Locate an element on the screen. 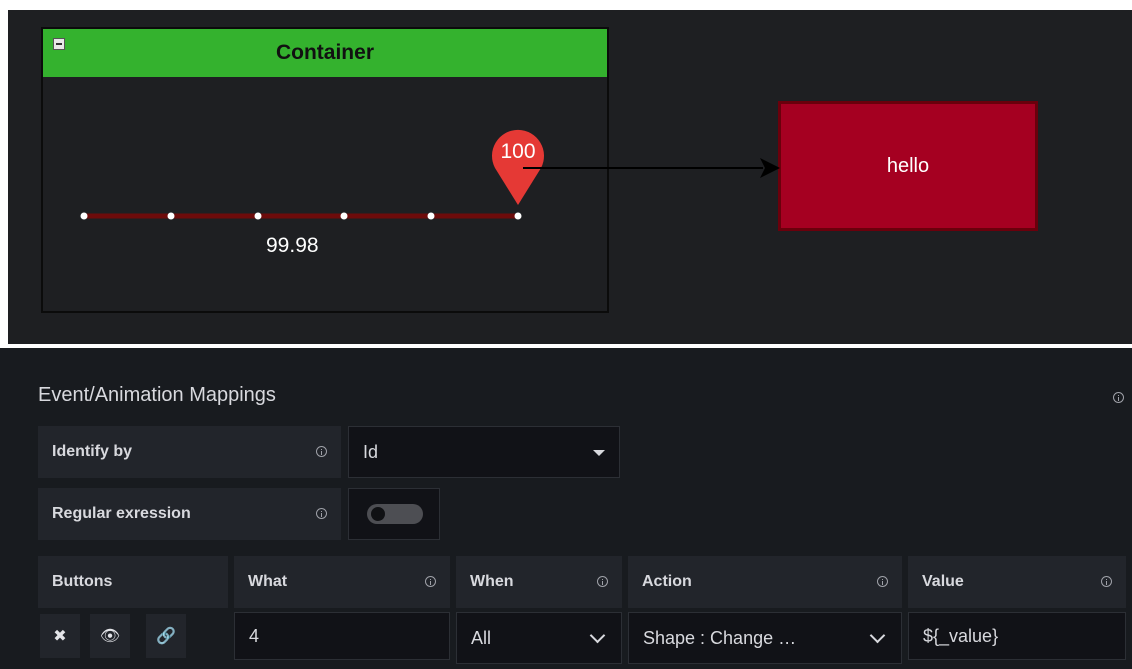  what-input: 4 is located at coordinates (342, 636).